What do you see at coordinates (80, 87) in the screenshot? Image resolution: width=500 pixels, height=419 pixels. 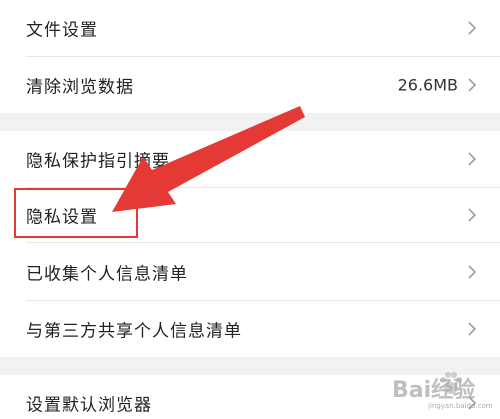 I see `settings-item-label: 清除浏览数据` at bounding box center [80, 87].